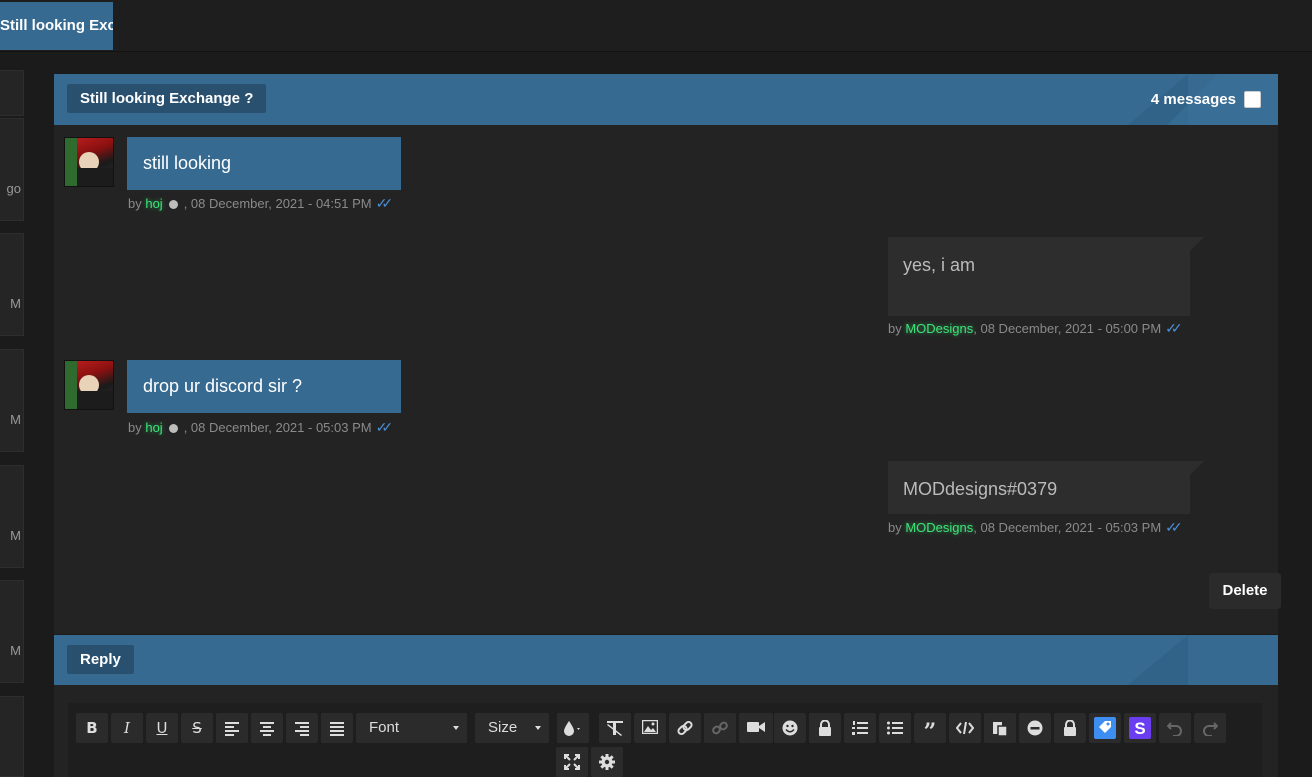 The height and width of the screenshot is (777, 1312). What do you see at coordinates (573, 728) in the screenshot?
I see `text-color-icon` at bounding box center [573, 728].